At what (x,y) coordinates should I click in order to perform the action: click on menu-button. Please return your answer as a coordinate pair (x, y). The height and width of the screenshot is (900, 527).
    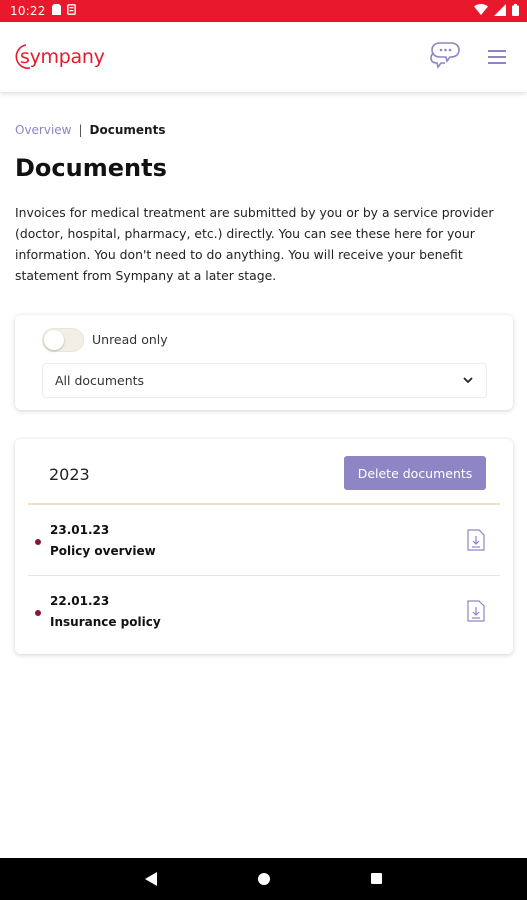
    Looking at the image, I should click on (497, 57).